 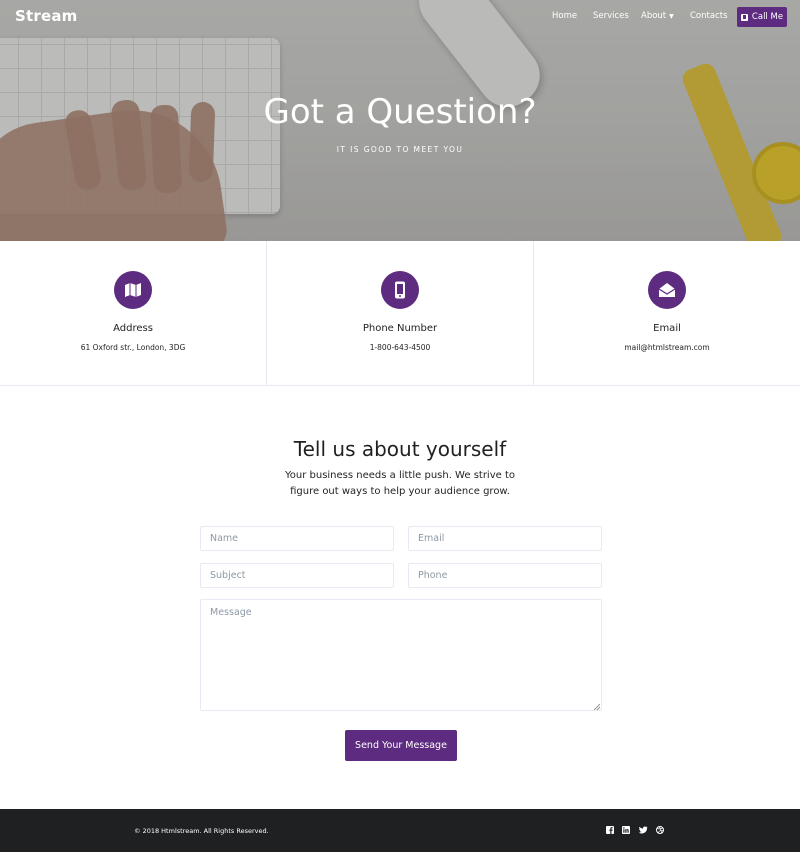 I want to click on brand-logo: Stream, so click(x=46, y=16).